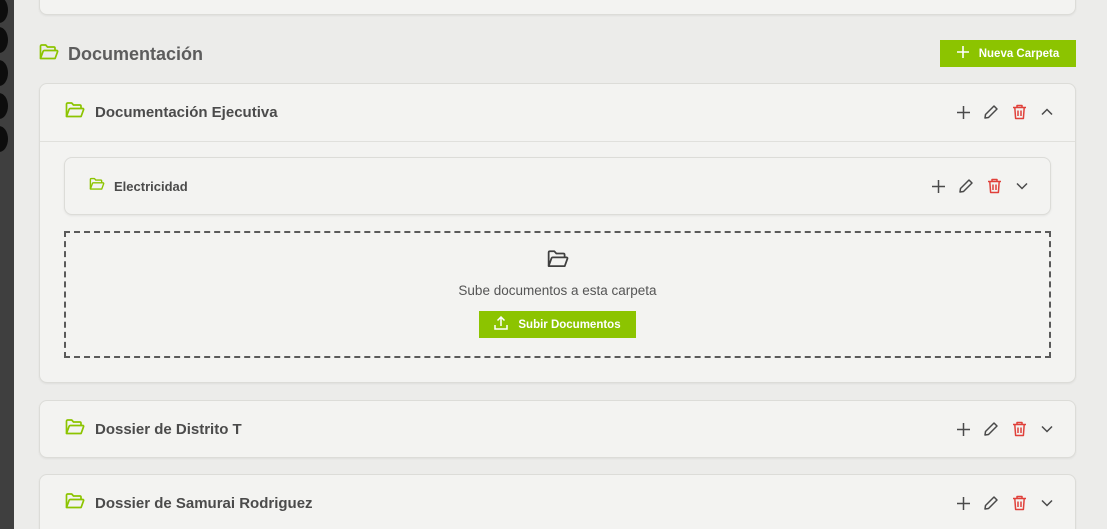 The height and width of the screenshot is (529, 1107). Describe the element at coordinates (7, 264) in the screenshot. I see `left-edge-strip` at that location.